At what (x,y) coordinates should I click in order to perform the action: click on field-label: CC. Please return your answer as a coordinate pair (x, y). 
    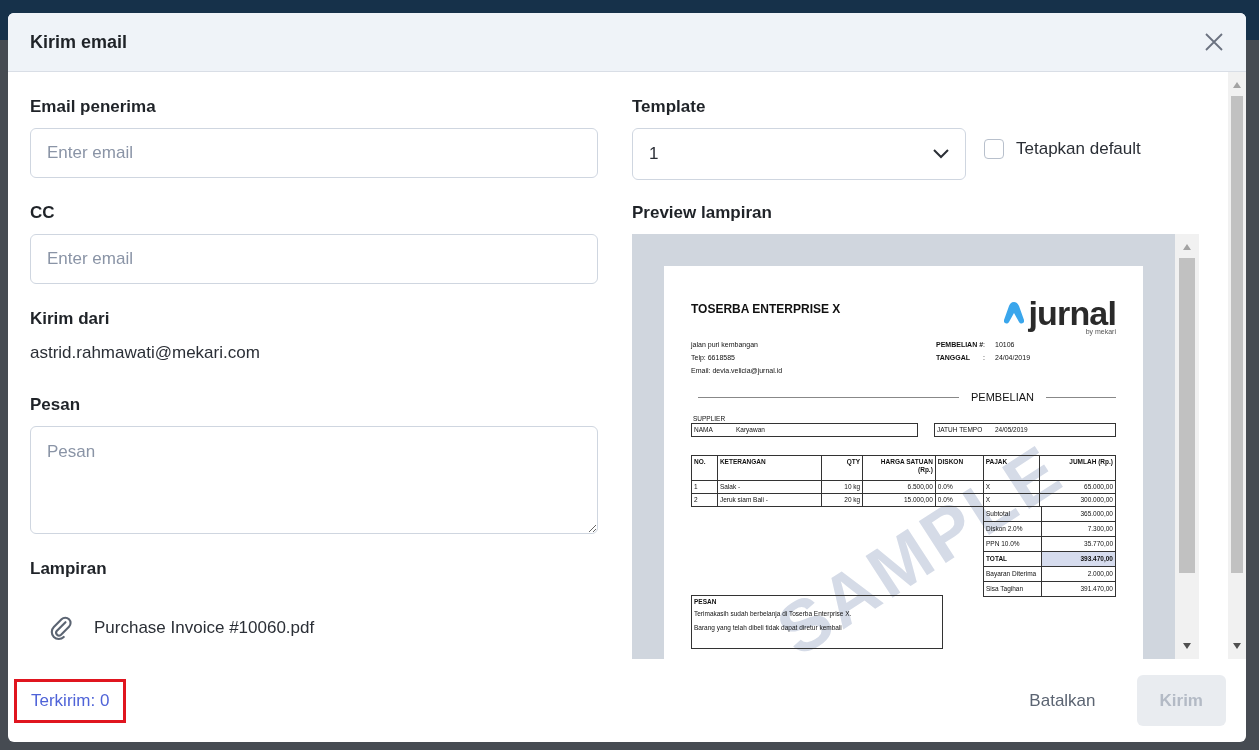
    Looking at the image, I should click on (42, 213).